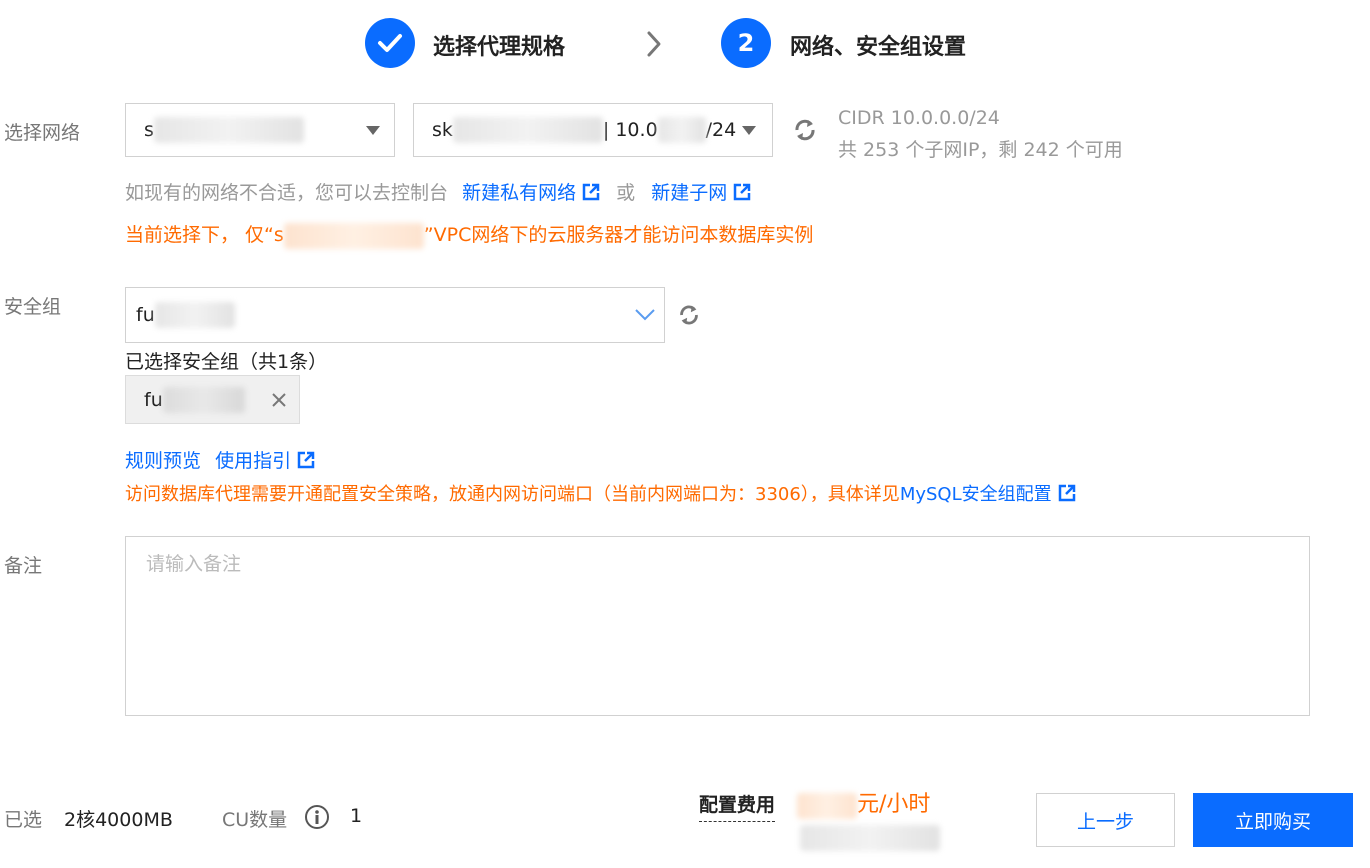 The width and height of the screenshot is (1370, 868). I want to click on subnet-select: sk | 10.0 /24, so click(593, 130).